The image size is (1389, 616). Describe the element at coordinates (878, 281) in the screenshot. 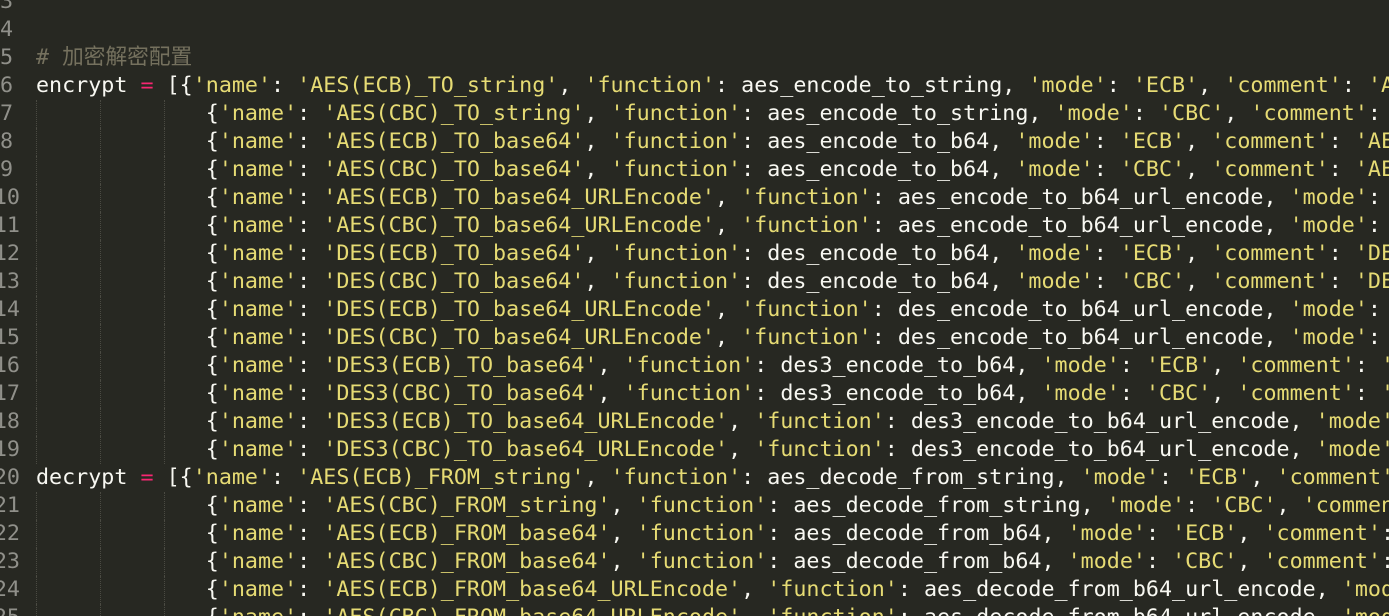

I see `function-name: des_encode_to_b64` at that location.